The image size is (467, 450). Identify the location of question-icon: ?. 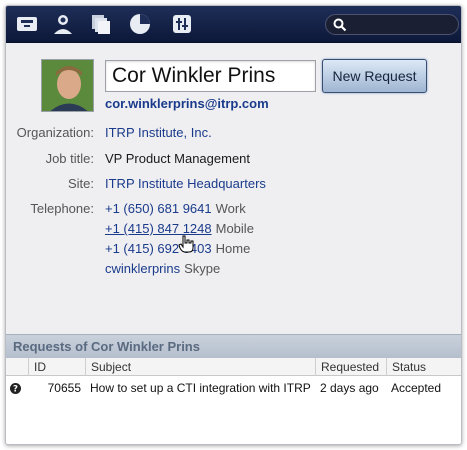
(15, 388).